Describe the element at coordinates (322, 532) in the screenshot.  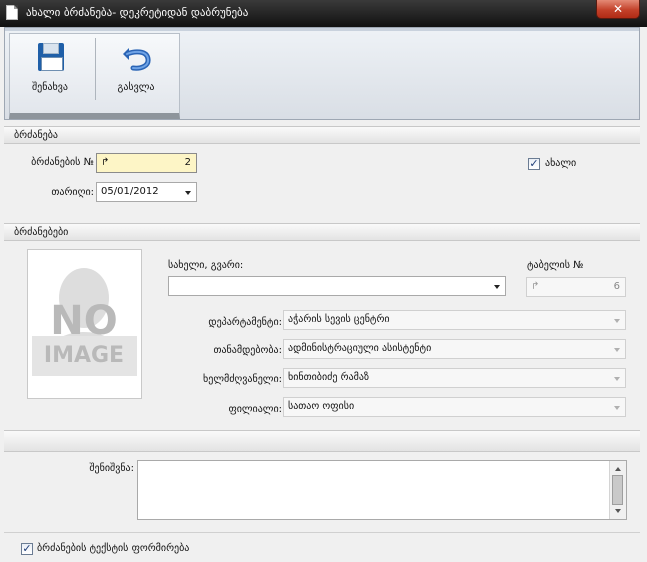
I see `footer-divider` at that location.